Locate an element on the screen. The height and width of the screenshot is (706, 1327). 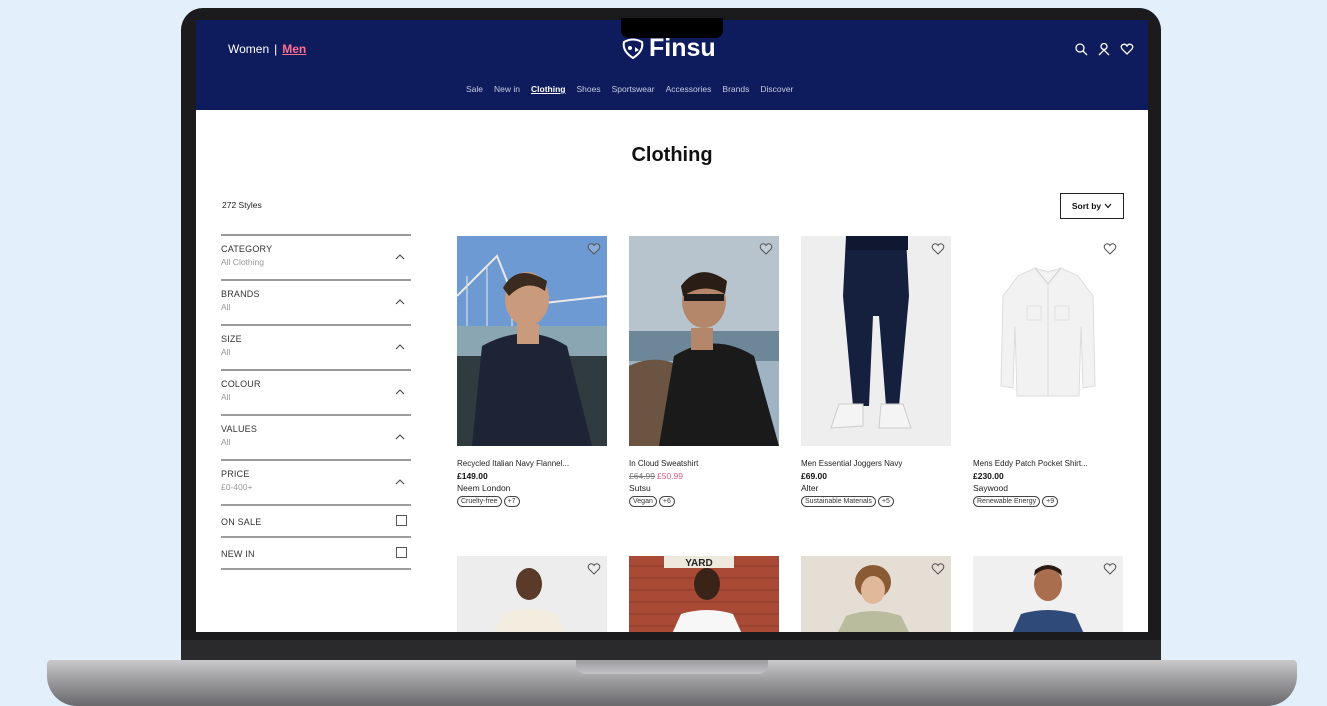
product-name: Men Essential Joggers Navy is located at coordinates (876, 463).